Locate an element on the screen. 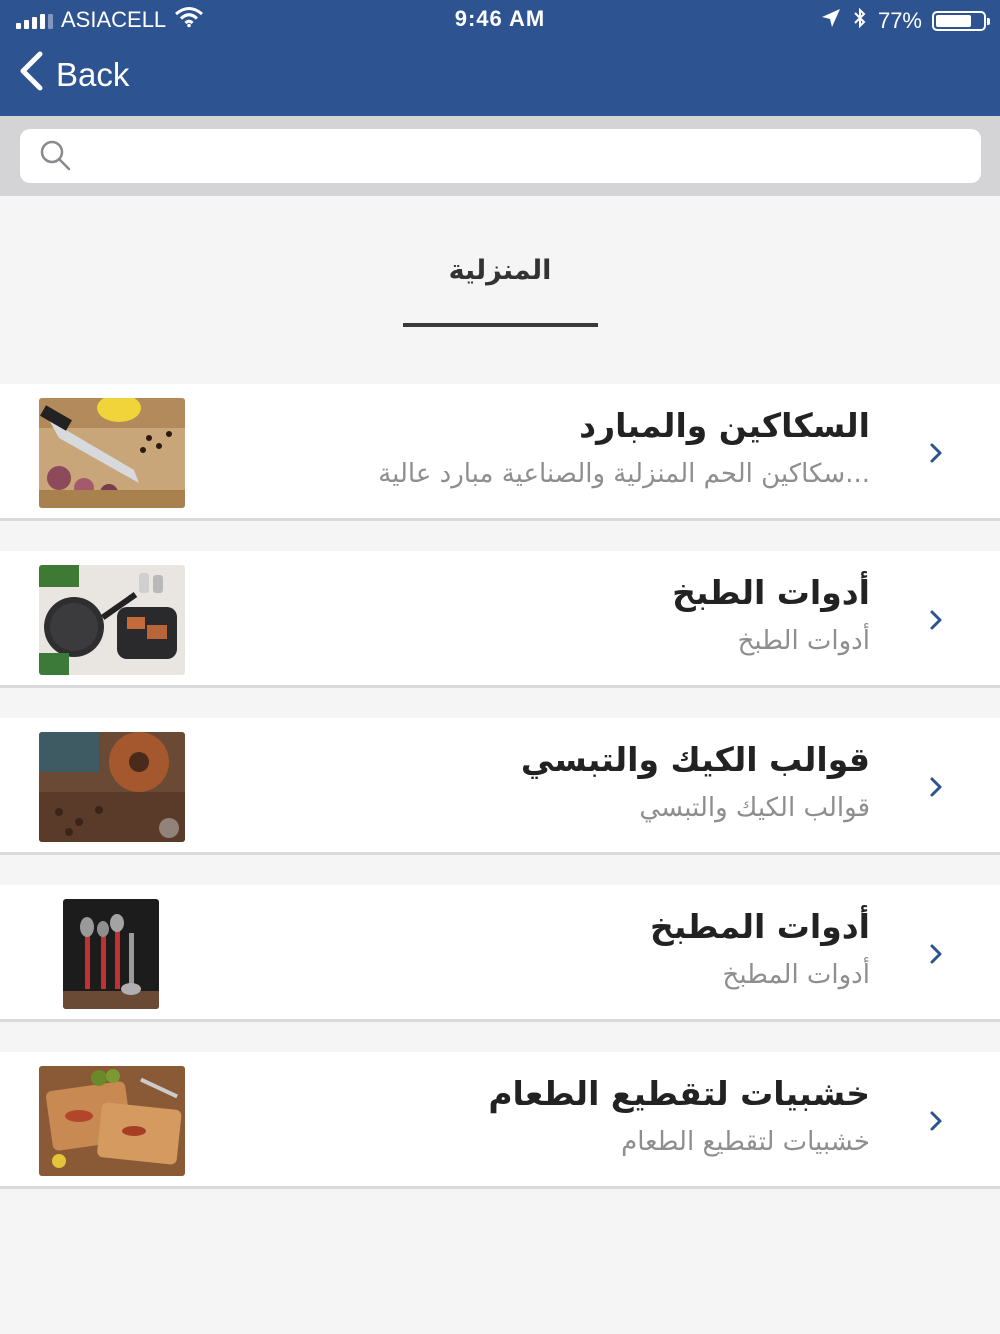 The height and width of the screenshot is (1334, 1000). category-row-cake-molds: قوالب الكيك والتبسي قوالب الكيك والتبسي is located at coordinates (500, 786).